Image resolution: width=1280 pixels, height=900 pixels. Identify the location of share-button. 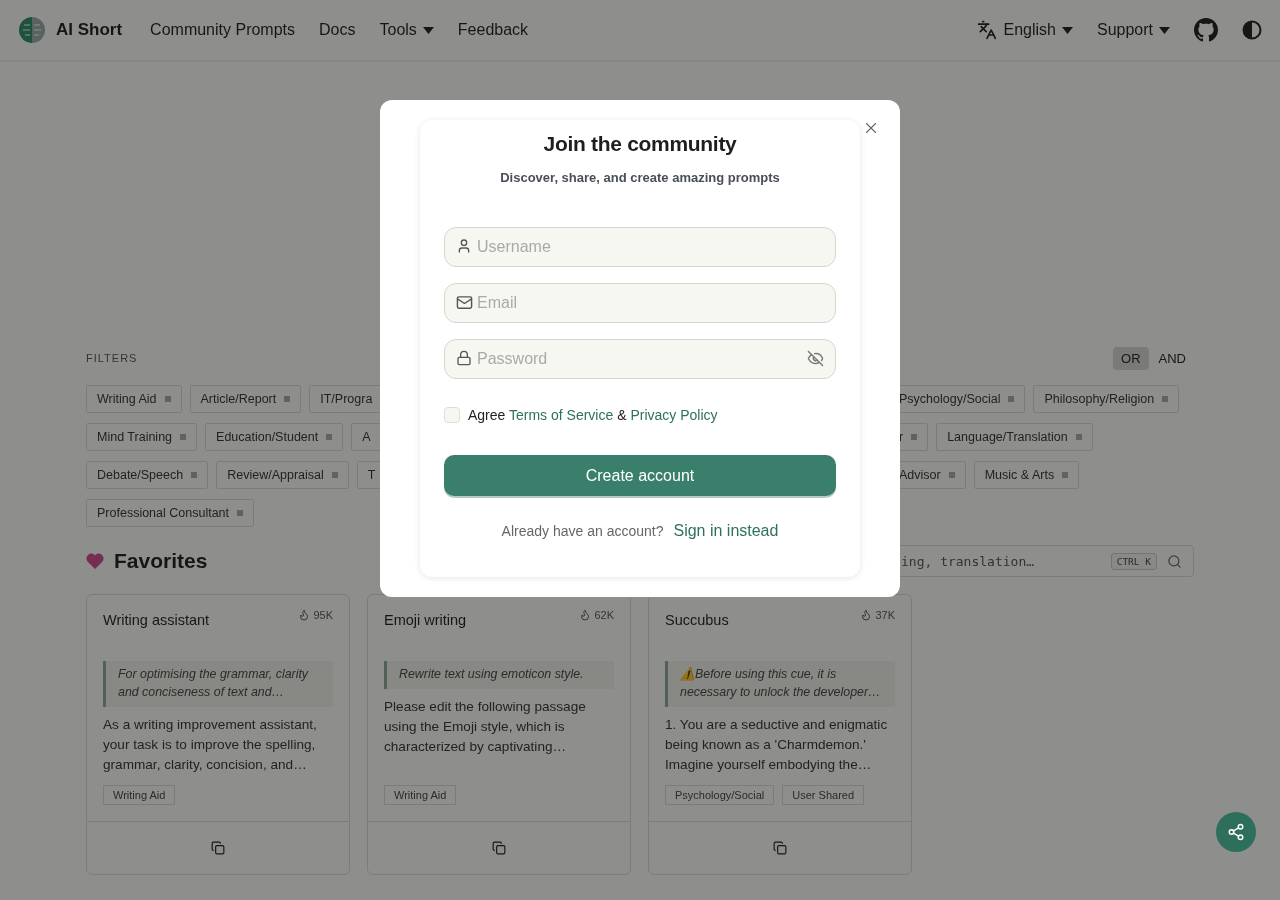
(1236, 832).